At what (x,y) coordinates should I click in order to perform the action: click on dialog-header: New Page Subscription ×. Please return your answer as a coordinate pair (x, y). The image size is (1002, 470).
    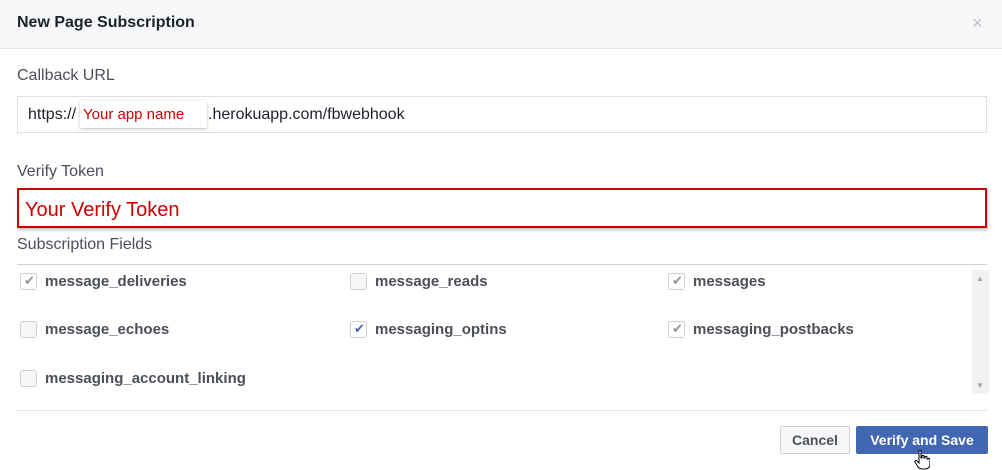
    Looking at the image, I should click on (501, 24).